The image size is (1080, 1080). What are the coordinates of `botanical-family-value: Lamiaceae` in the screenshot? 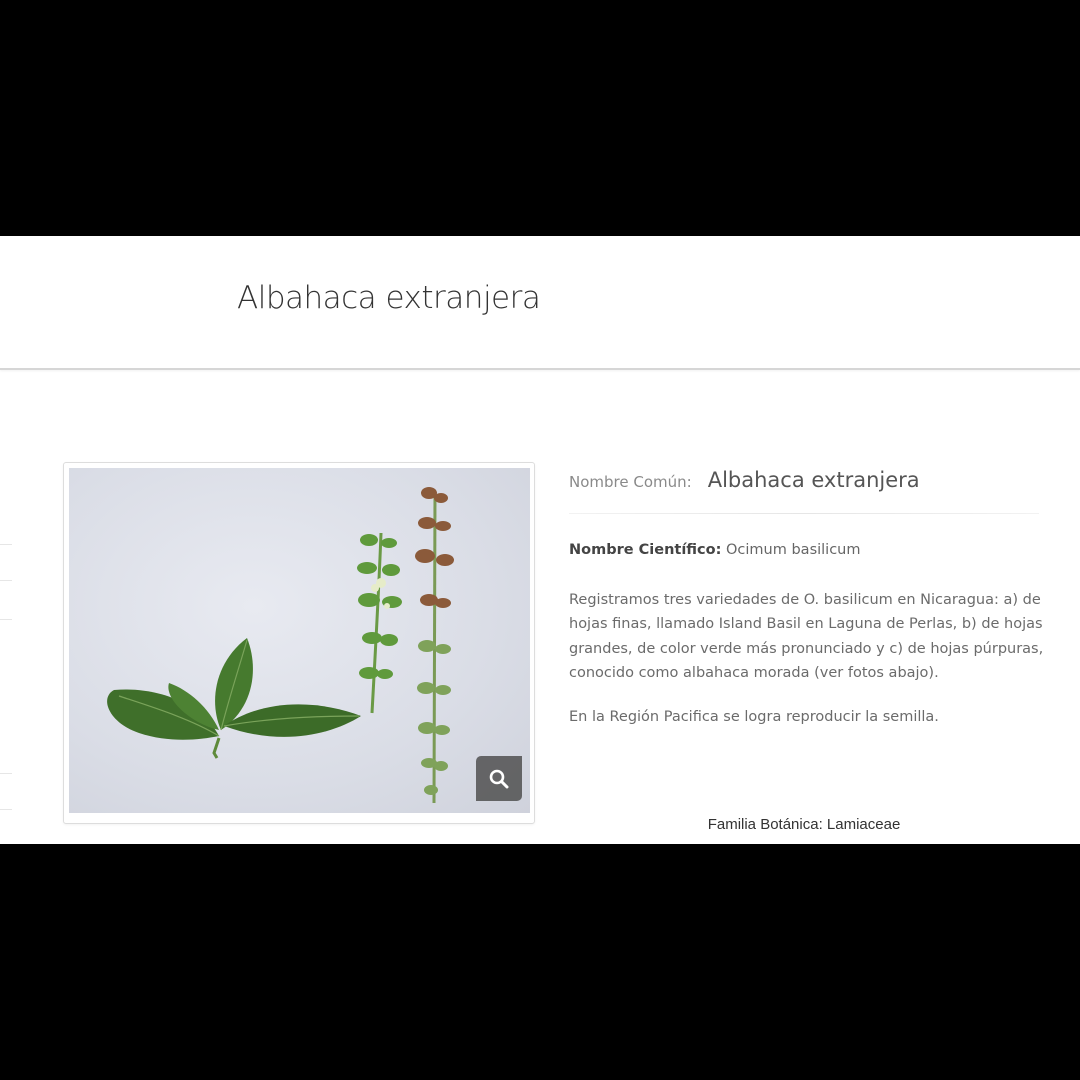 It's located at (863, 824).